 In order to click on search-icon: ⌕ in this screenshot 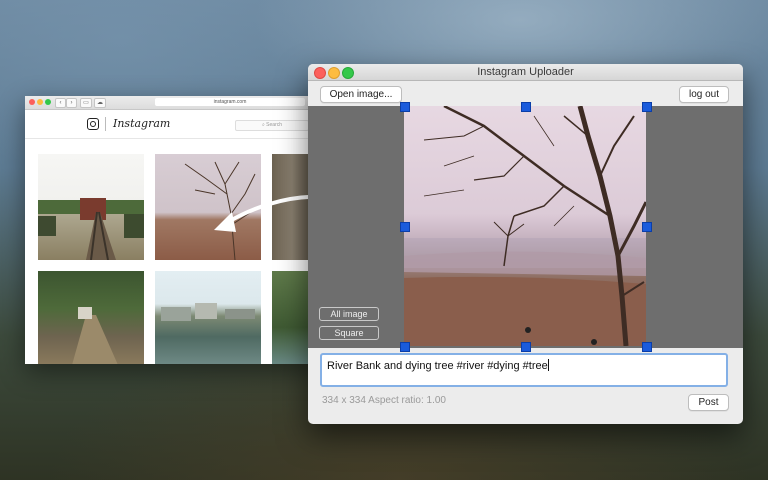, I will do `click(263, 125)`.